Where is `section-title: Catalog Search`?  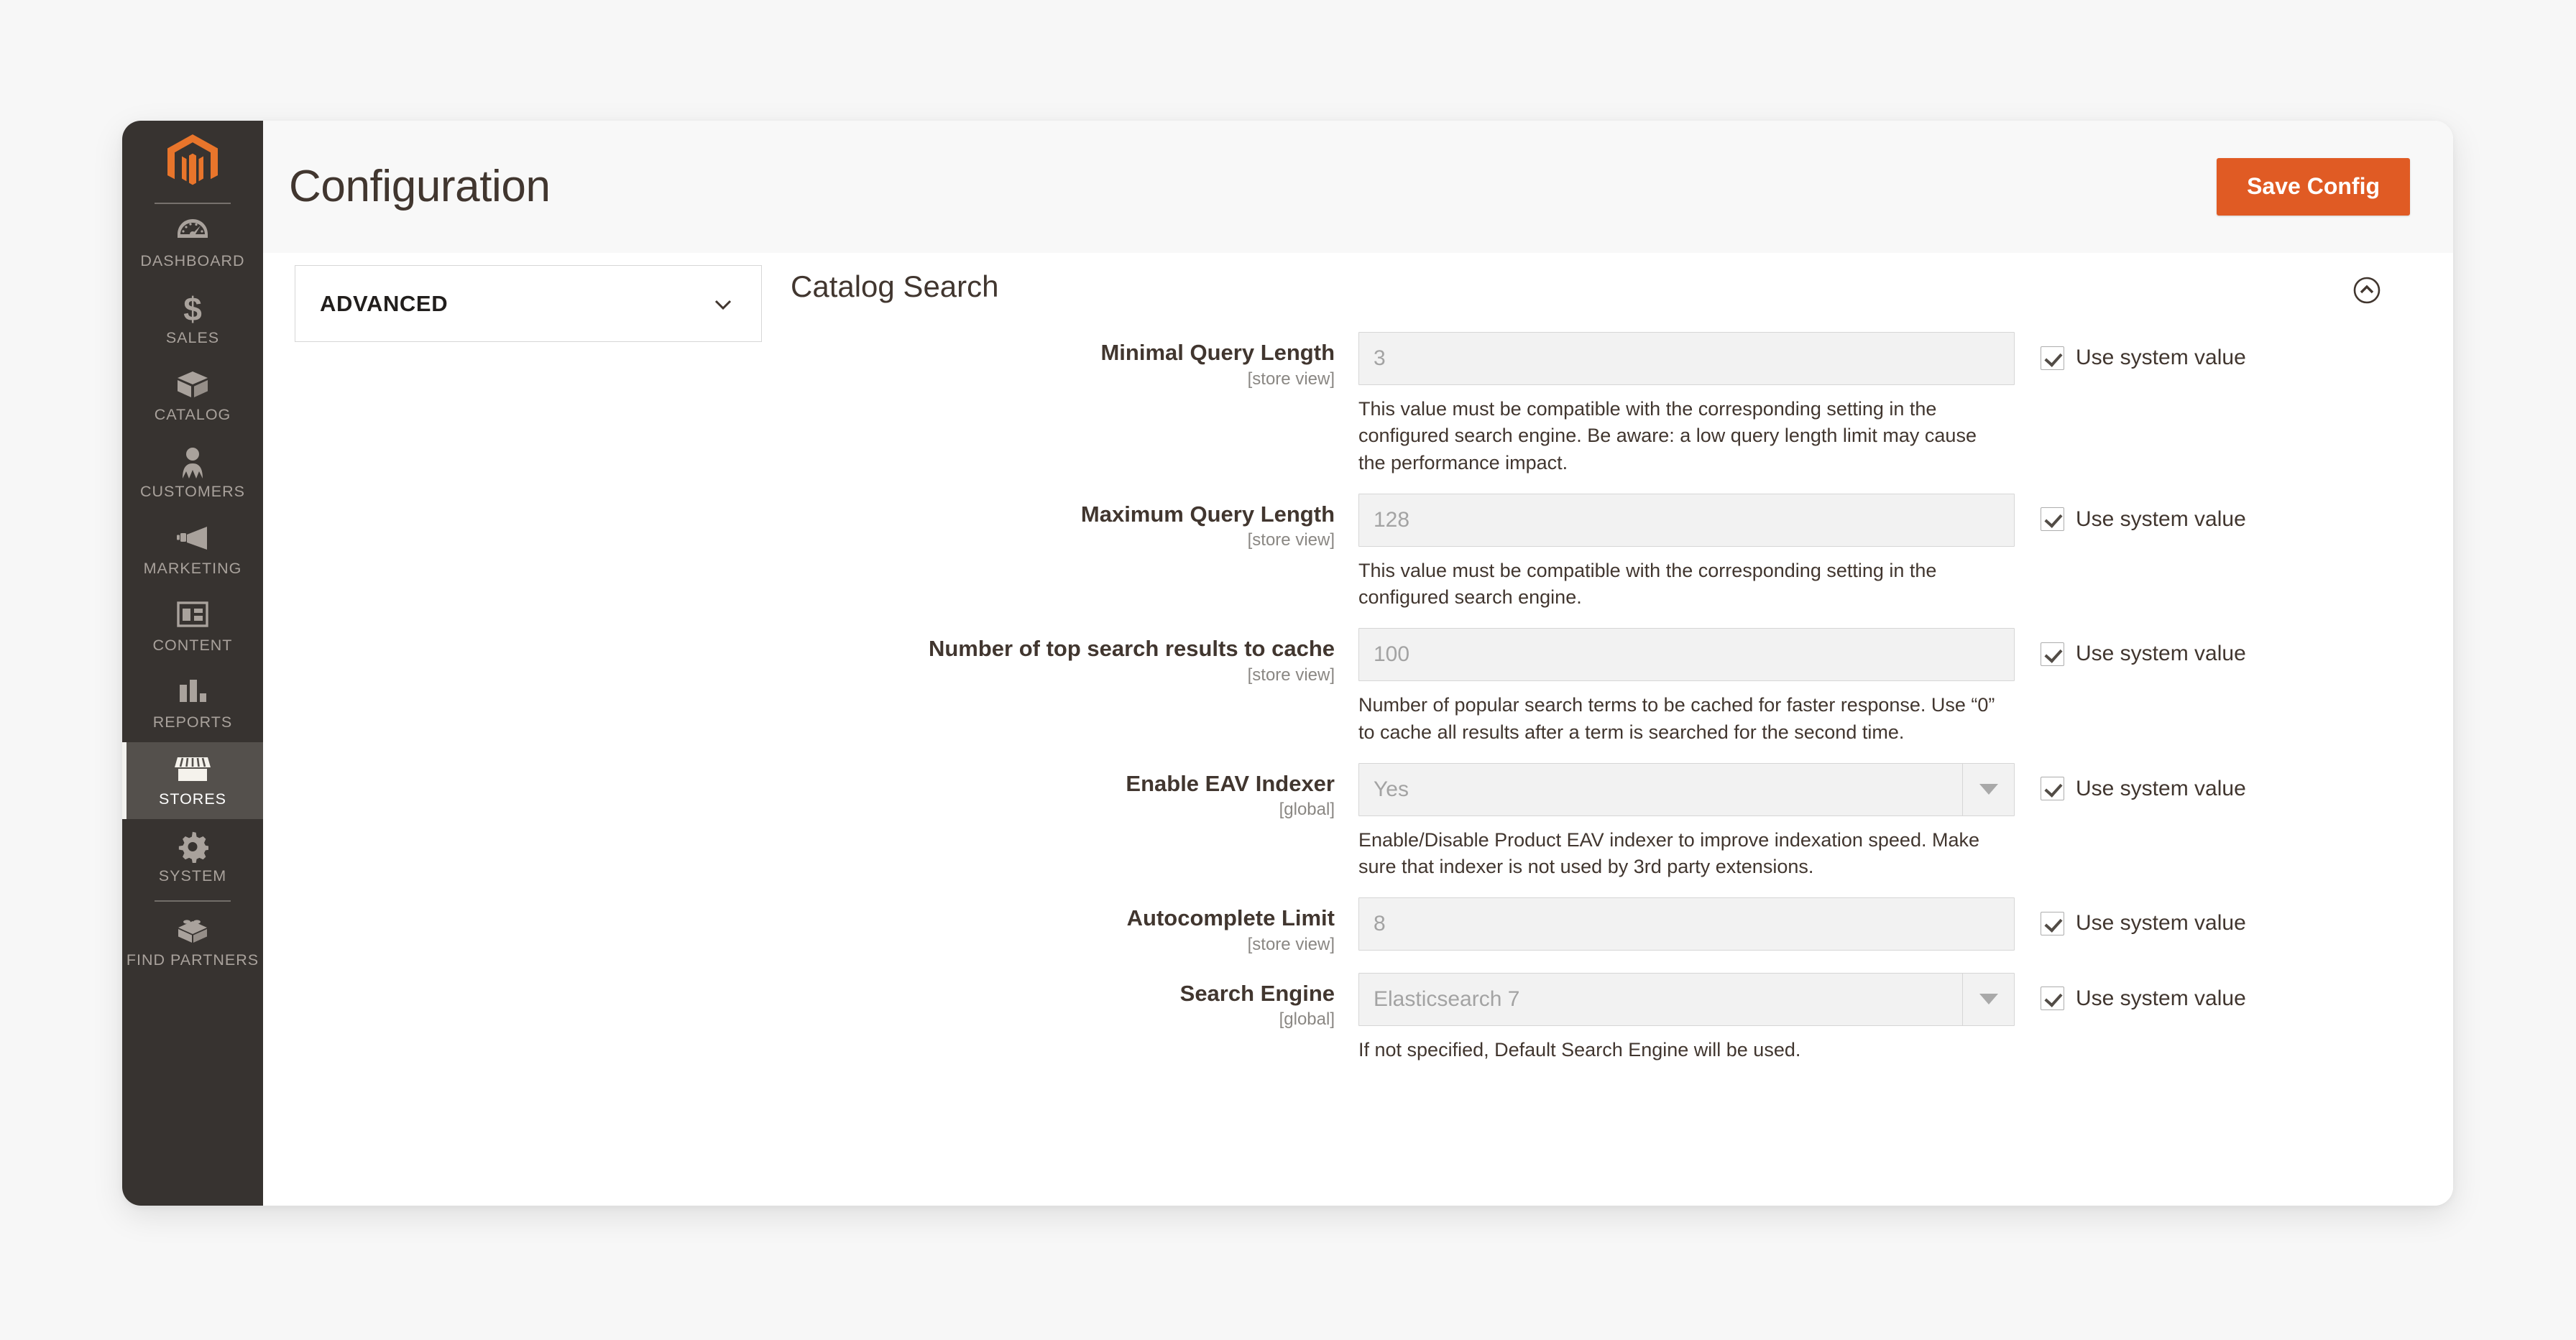
section-title: Catalog Search is located at coordinates (895, 286).